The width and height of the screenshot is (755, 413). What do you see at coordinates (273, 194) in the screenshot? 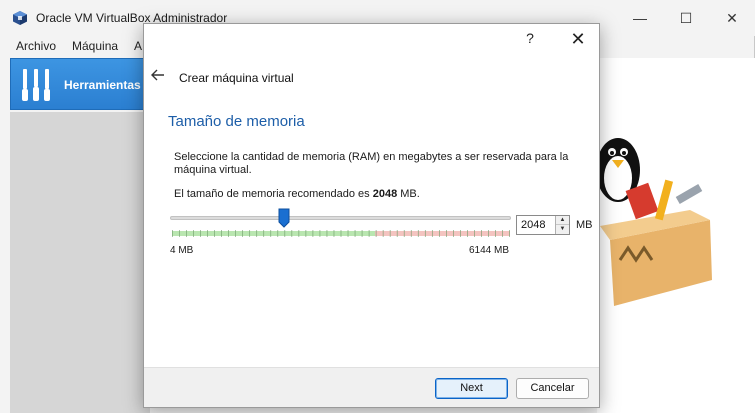
I see `recommended-prefix: El tamaño de memoria recomendado es` at bounding box center [273, 194].